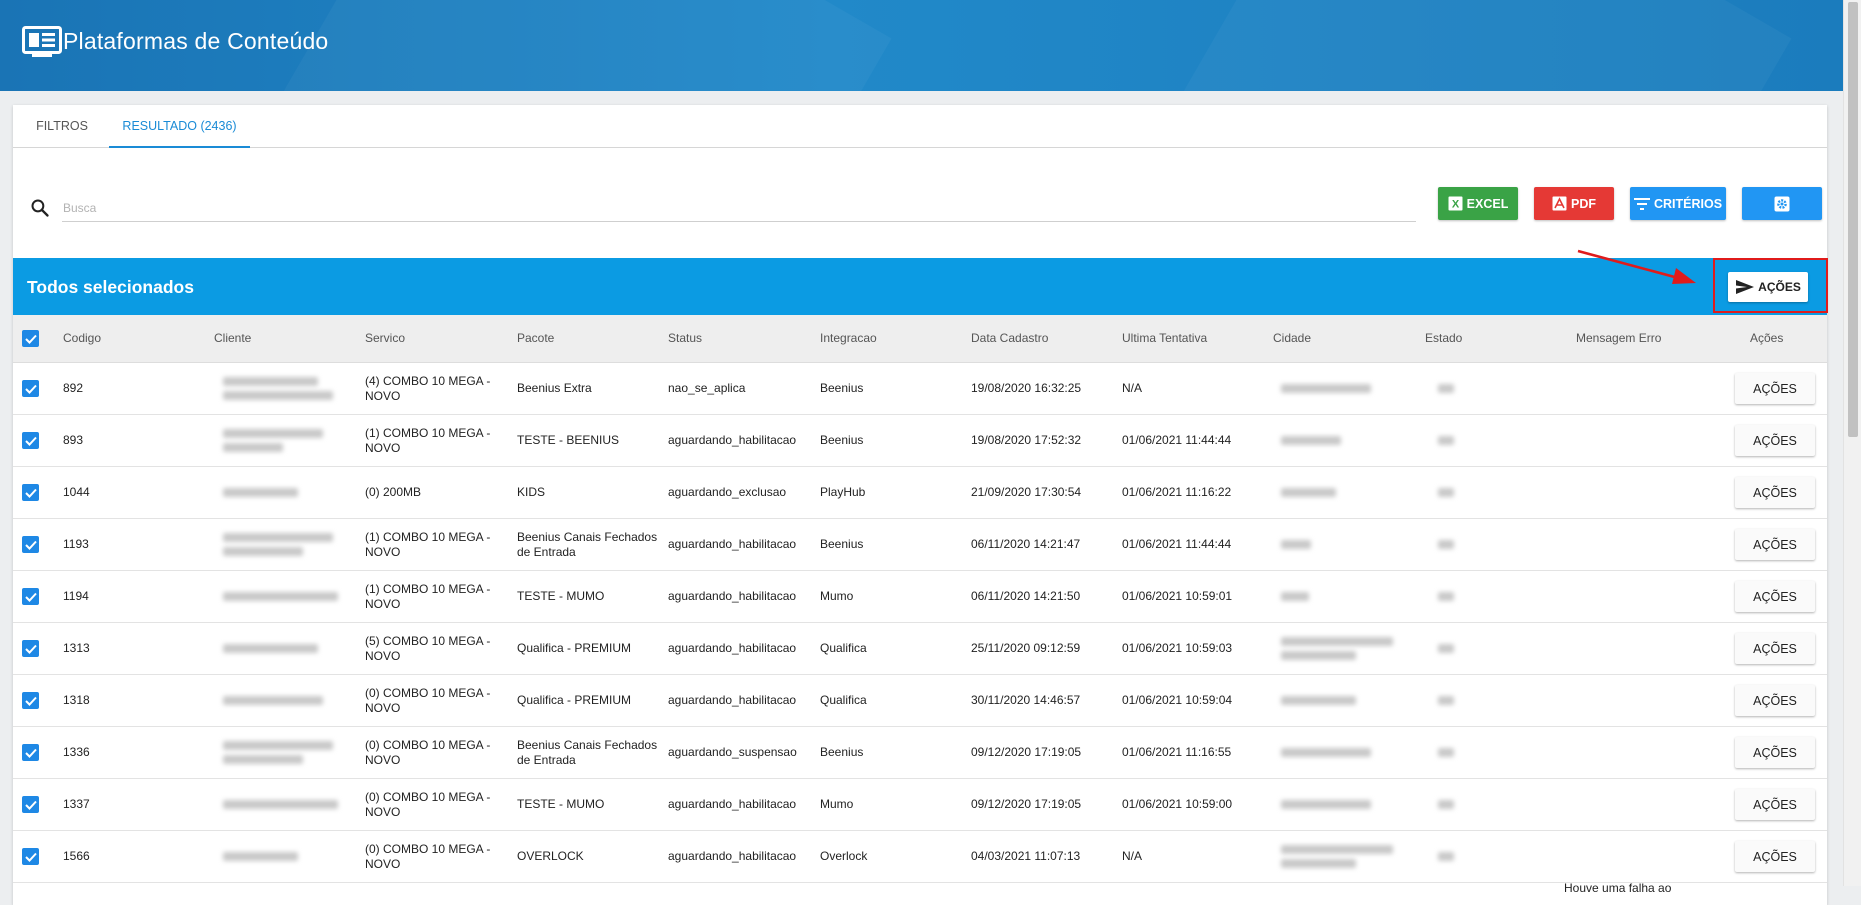 The width and height of the screenshot is (1861, 905). What do you see at coordinates (62, 126) in the screenshot?
I see `tab-filtros: FILTROS` at bounding box center [62, 126].